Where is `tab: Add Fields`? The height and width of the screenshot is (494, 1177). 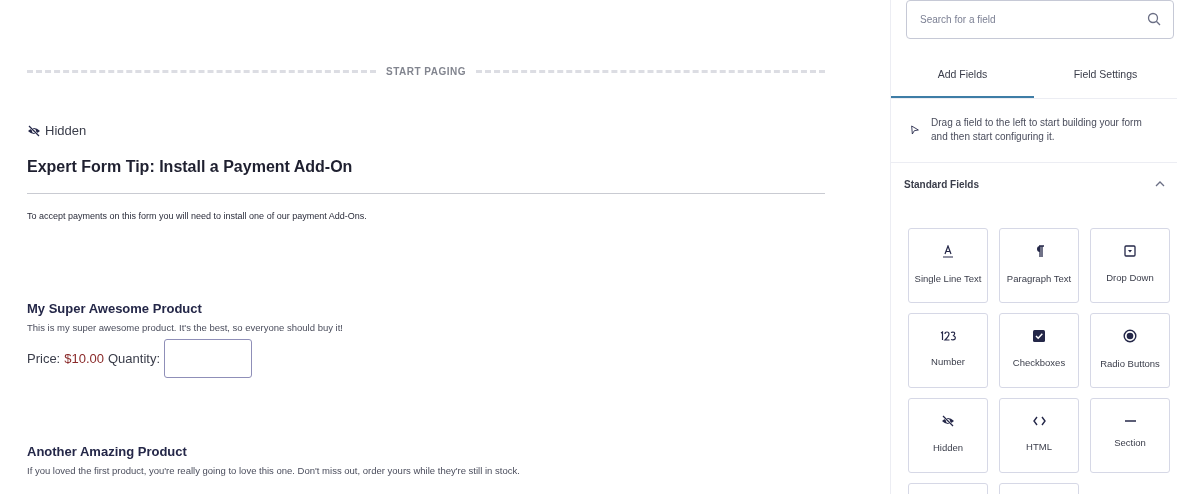 tab: Add Fields is located at coordinates (962, 76).